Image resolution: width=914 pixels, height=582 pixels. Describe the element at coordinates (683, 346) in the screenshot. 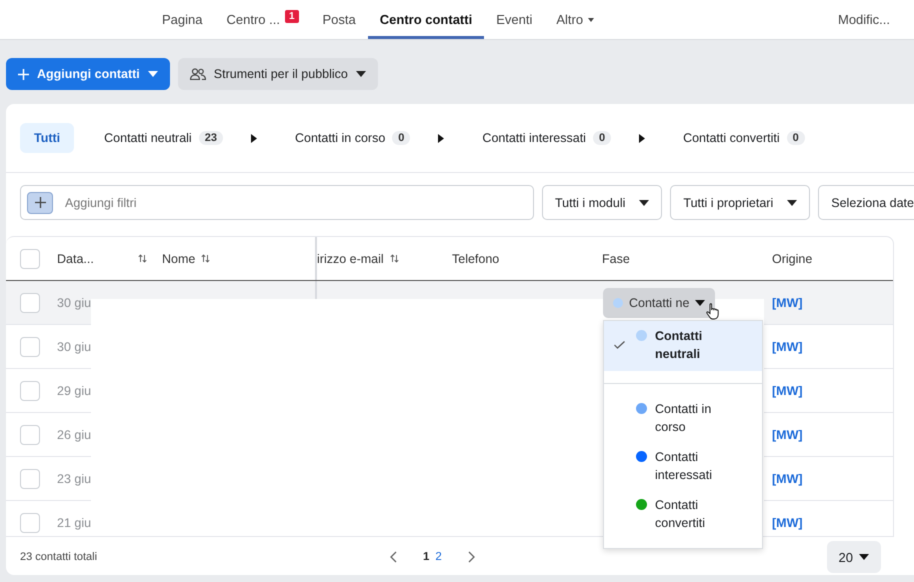

I see `phase-option: Contatti neutrali` at that location.